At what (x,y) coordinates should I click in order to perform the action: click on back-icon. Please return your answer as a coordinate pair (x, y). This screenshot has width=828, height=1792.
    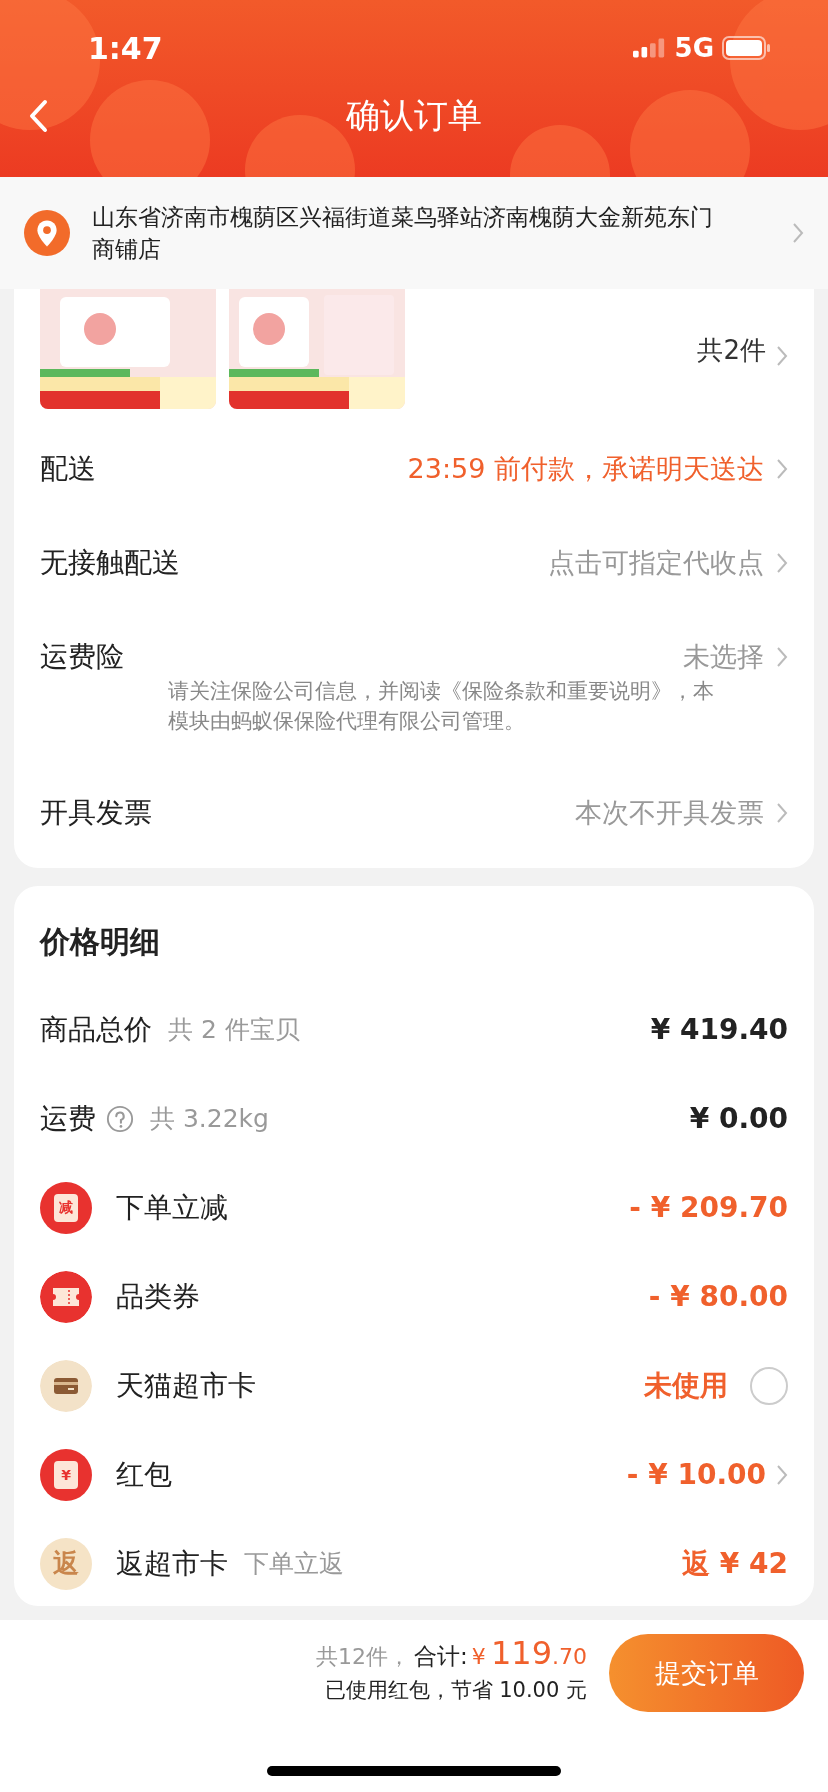
    Looking at the image, I should click on (38, 115).